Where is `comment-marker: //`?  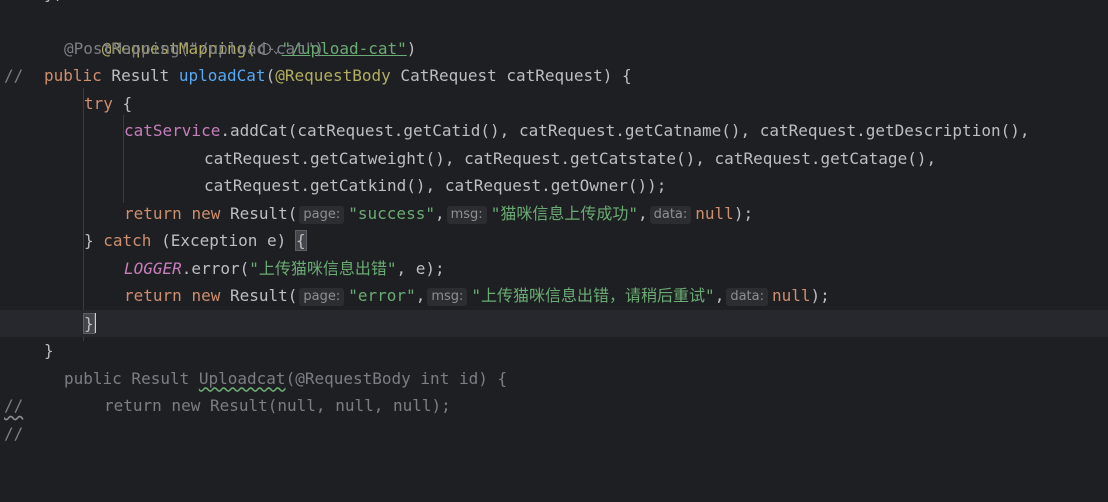
comment-marker: // is located at coordinates (14, 433).